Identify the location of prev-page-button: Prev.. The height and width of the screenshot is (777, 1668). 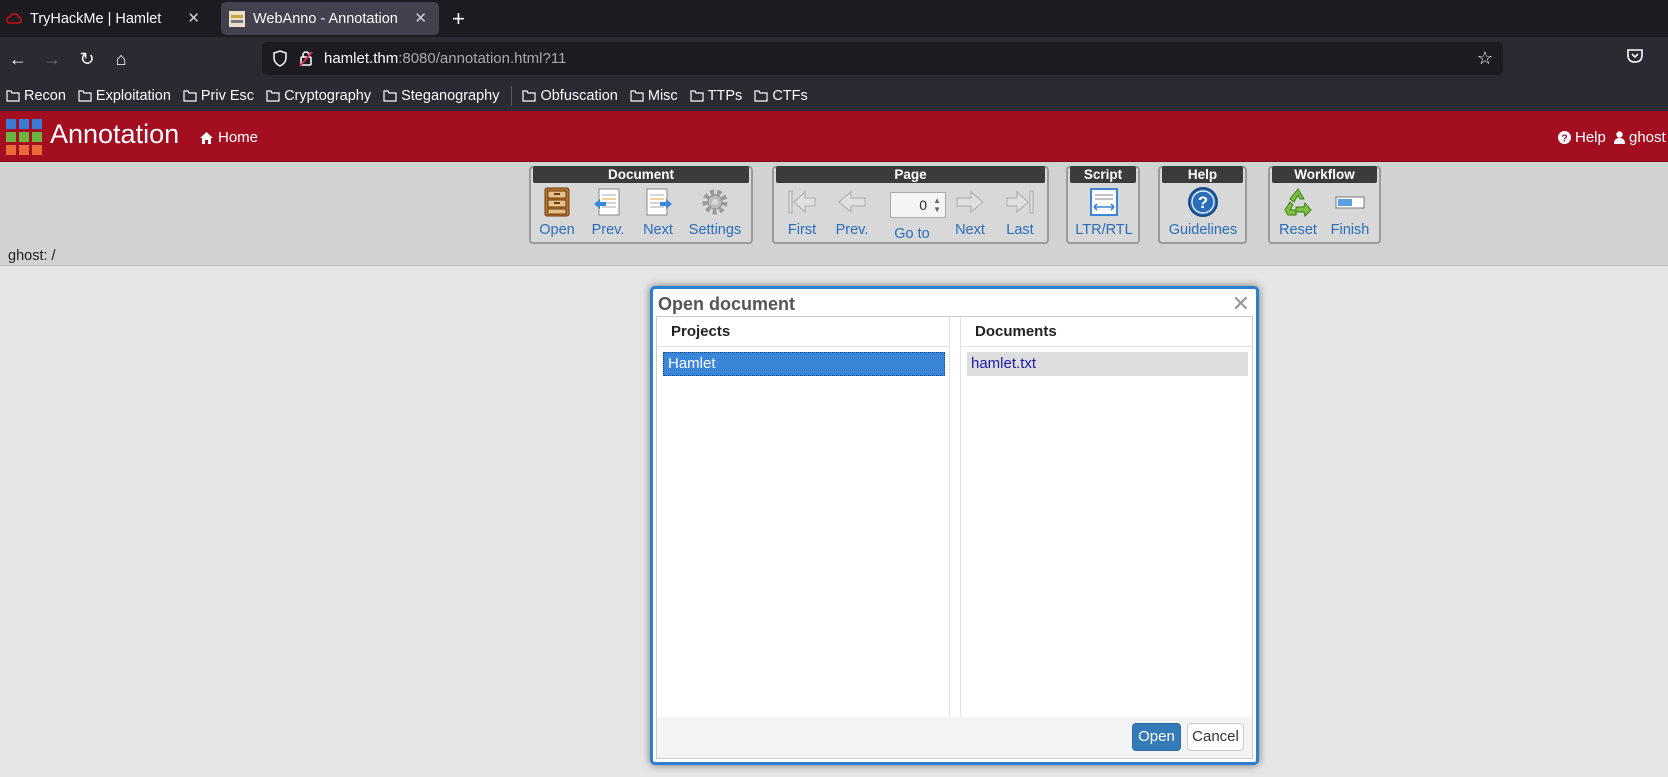
(852, 214).